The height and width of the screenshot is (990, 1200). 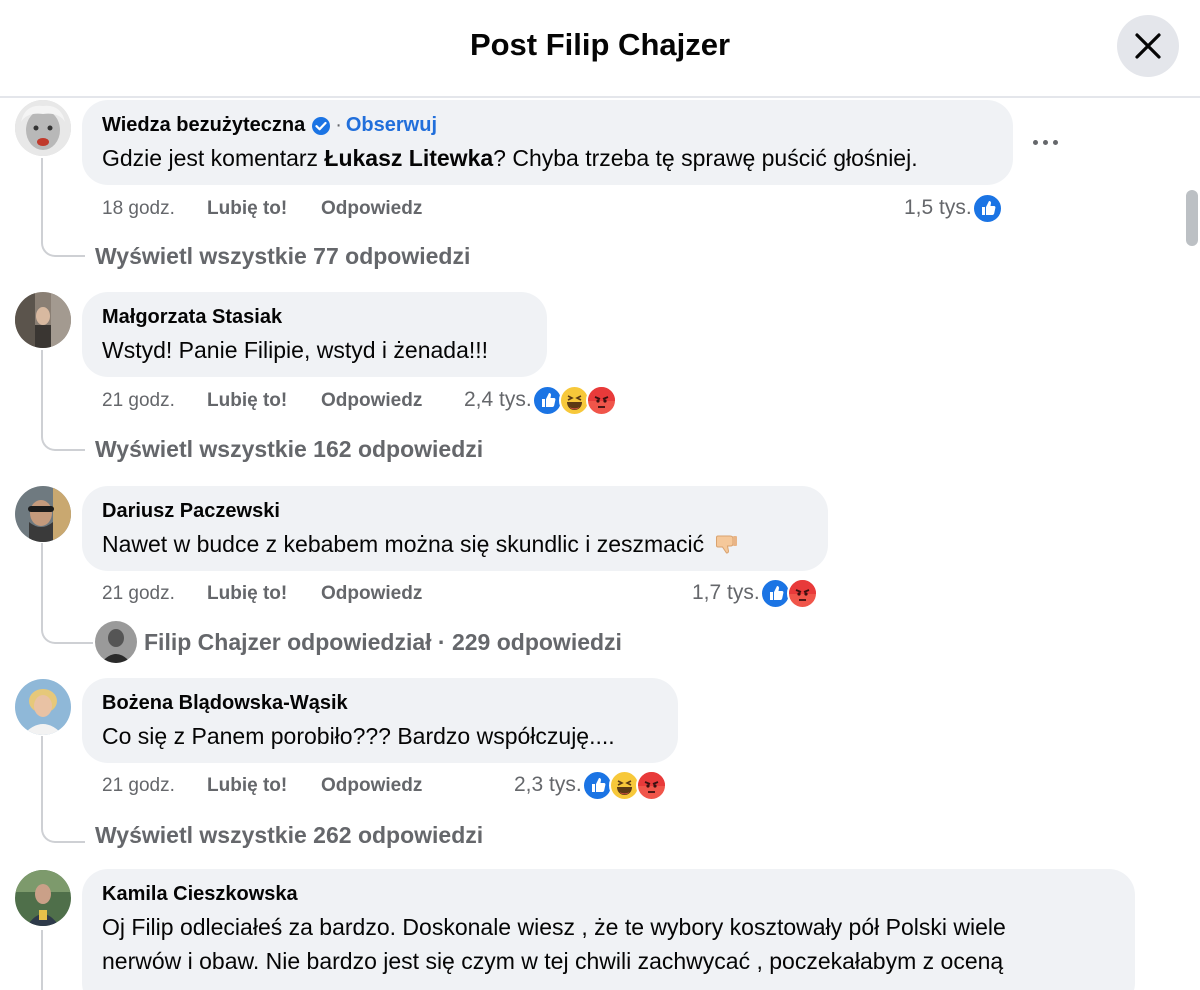 I want to click on dialog-header: Post Filip Chajzer, so click(x=600, y=49).